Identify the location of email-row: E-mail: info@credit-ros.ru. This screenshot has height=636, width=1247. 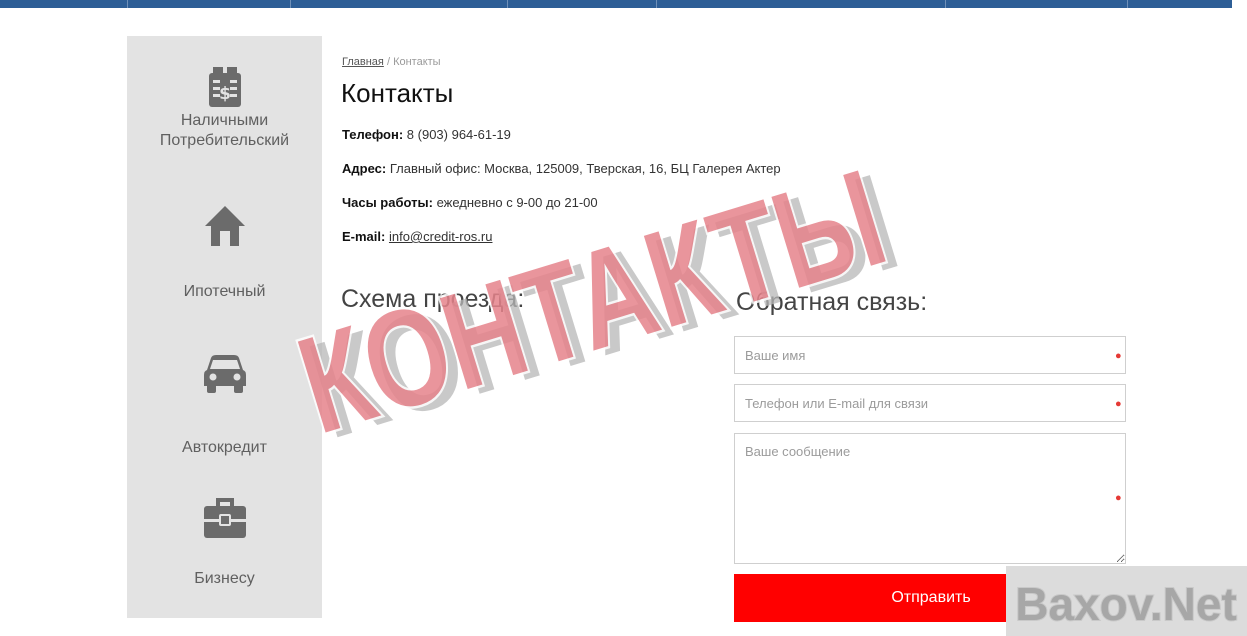
(417, 236).